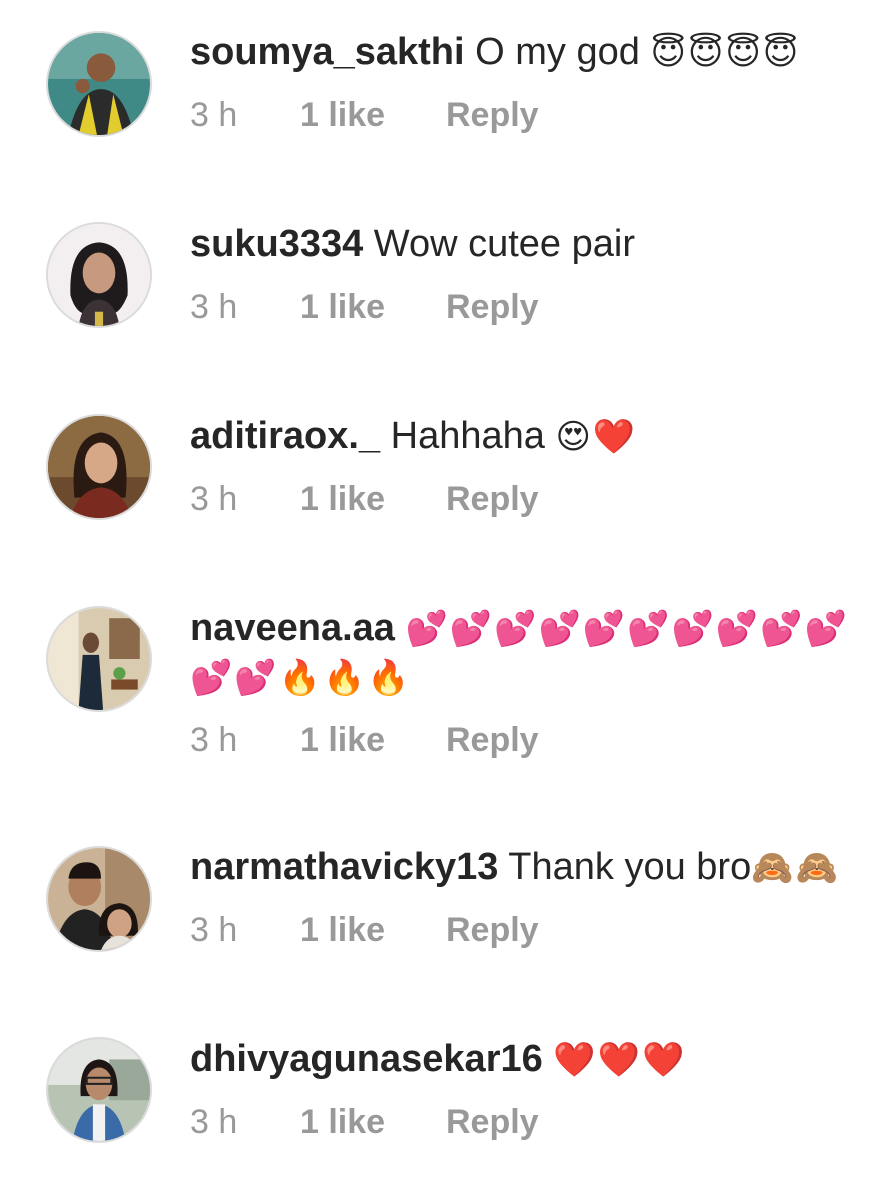 The width and height of the screenshot is (879, 1190). What do you see at coordinates (620, 1060) in the screenshot?
I see `comment-emojis: ❤️❤️❤️` at bounding box center [620, 1060].